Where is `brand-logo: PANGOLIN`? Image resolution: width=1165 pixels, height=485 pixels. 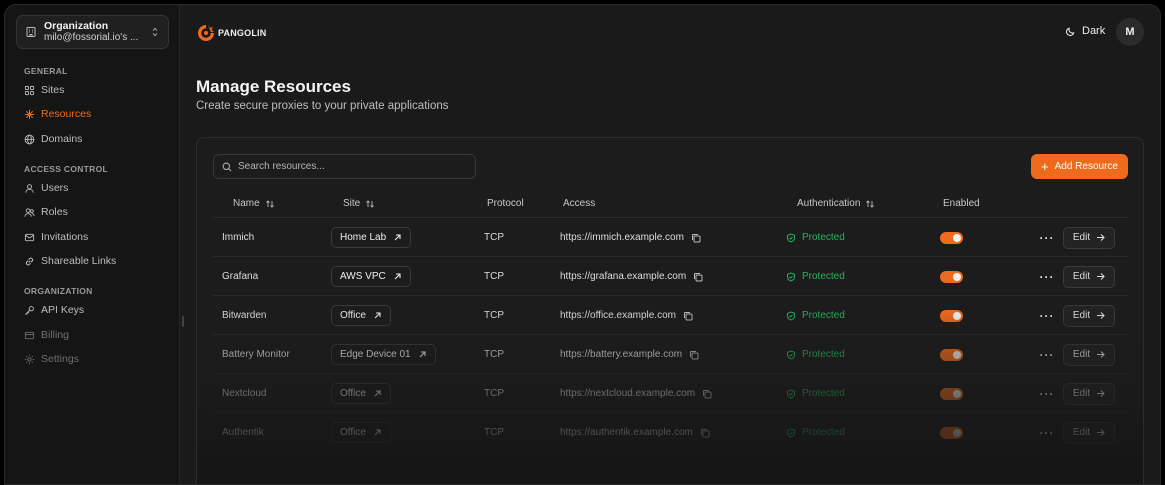
brand-logo: PANGOLIN is located at coordinates (231, 33).